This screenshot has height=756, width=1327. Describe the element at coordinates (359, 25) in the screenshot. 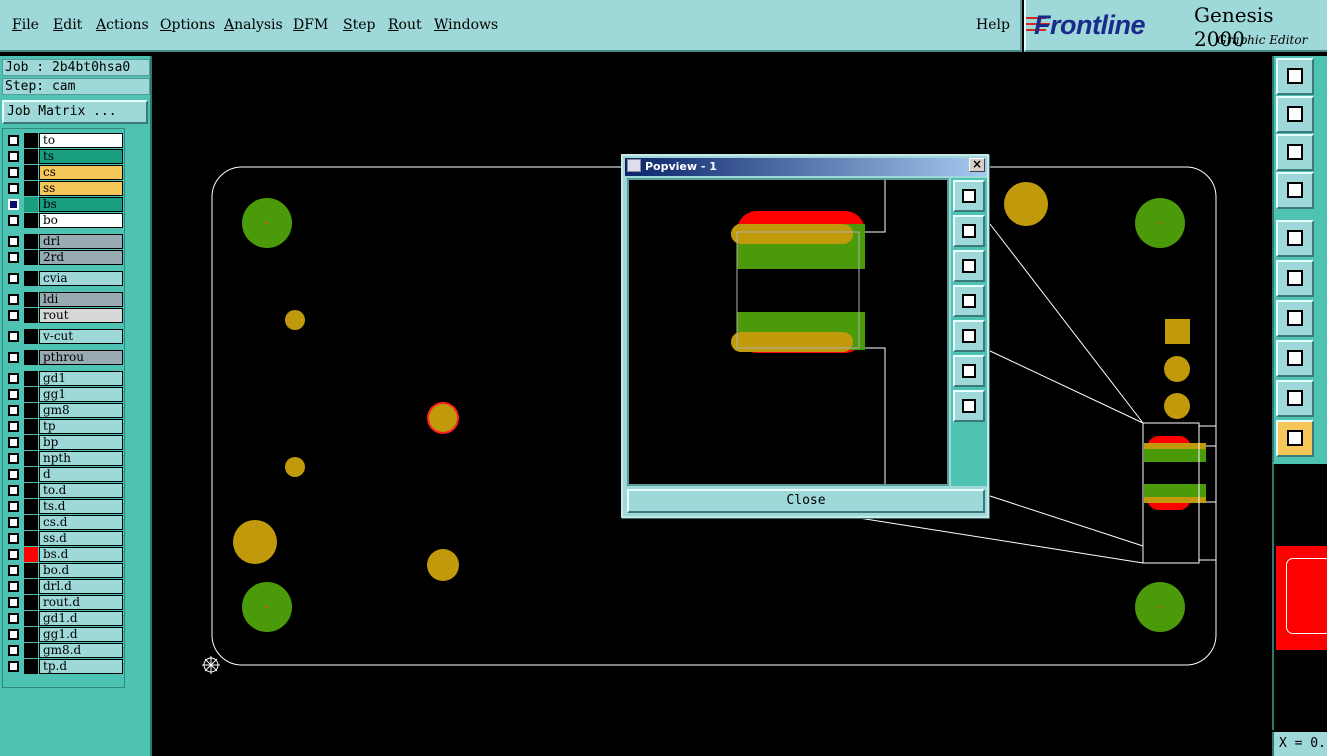

I see `menu-step: Step` at that location.